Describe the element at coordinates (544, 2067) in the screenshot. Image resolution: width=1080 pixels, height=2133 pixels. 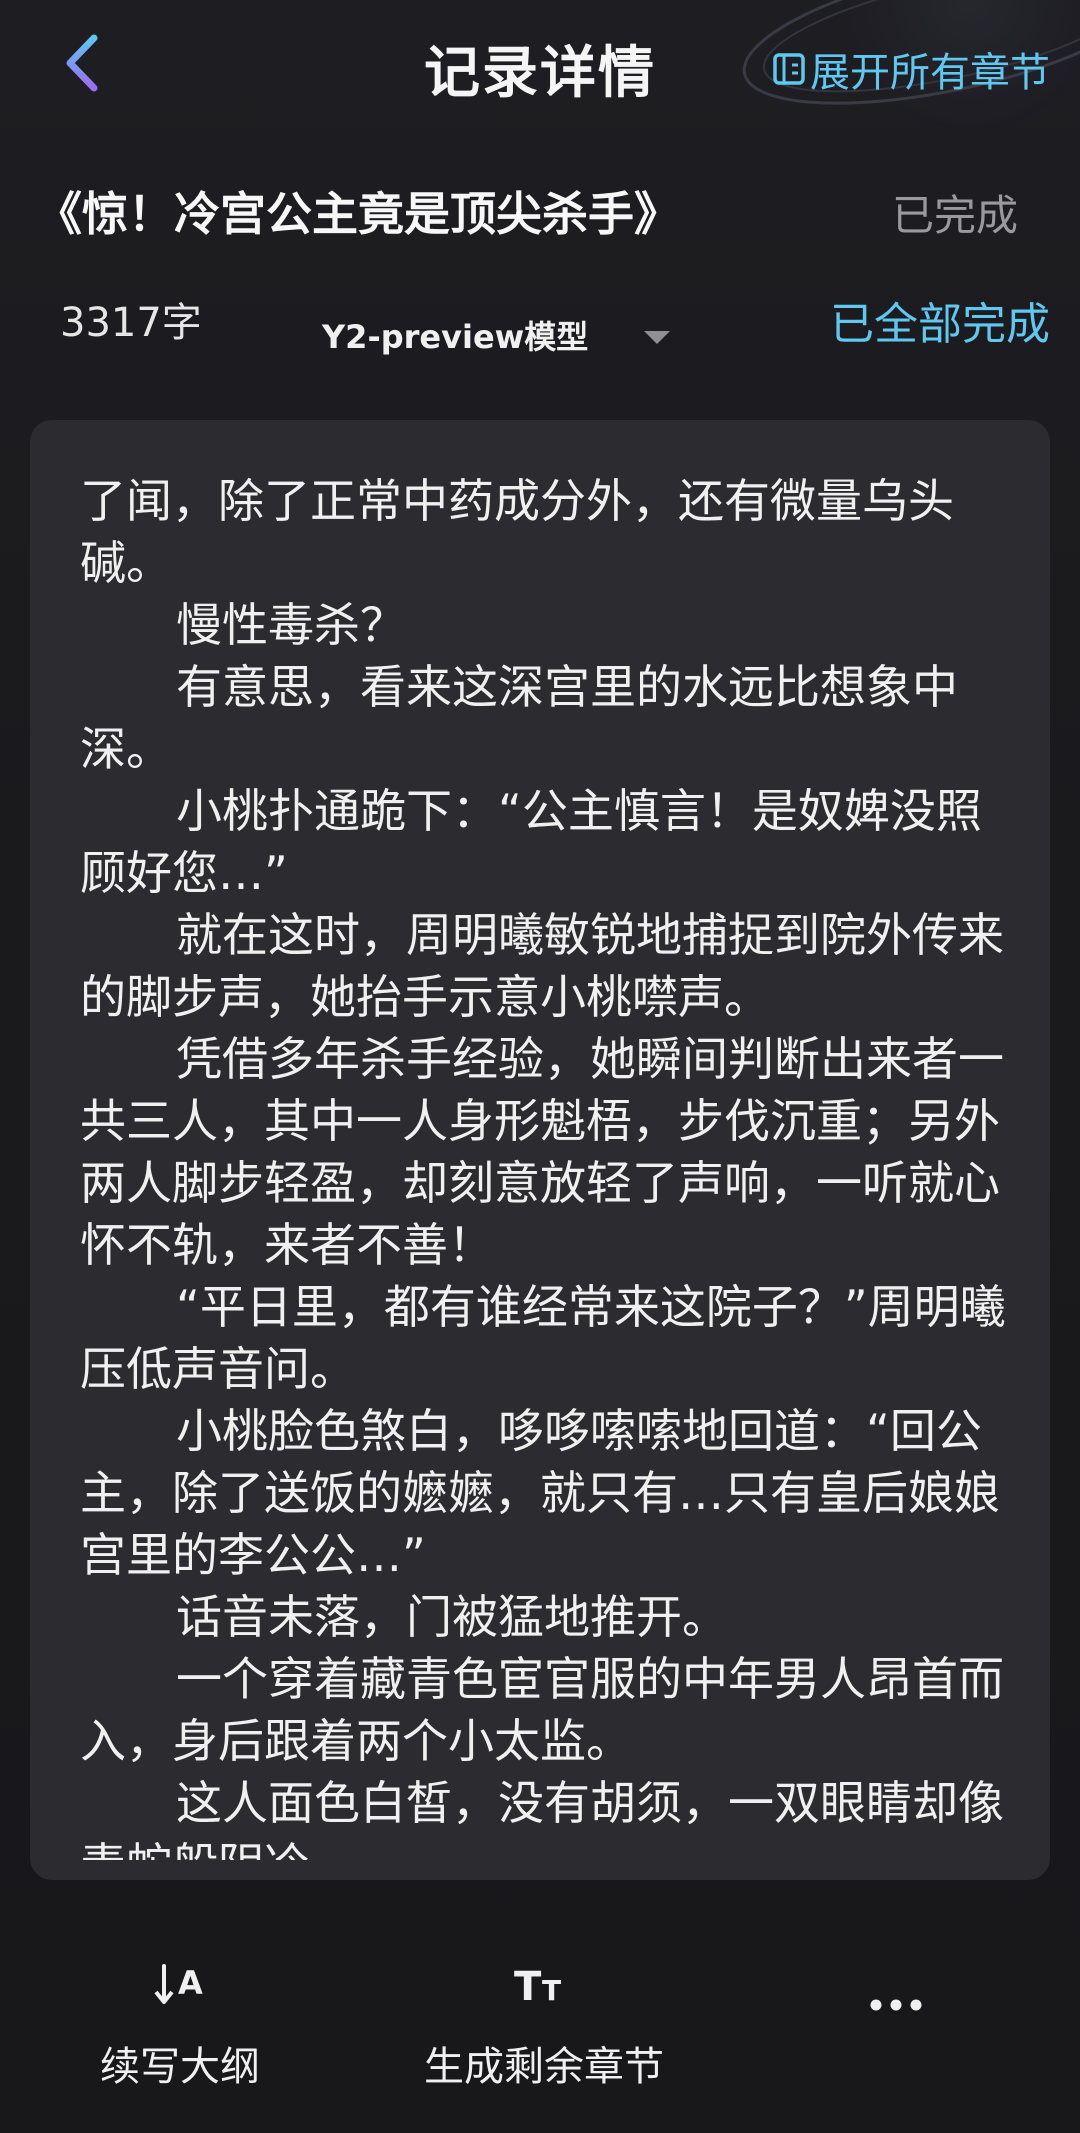
I see `generate-label: 生成剩余章节` at that location.